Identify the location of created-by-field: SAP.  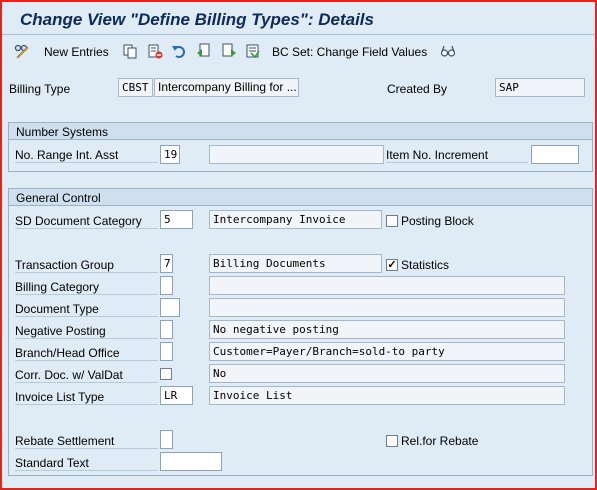
(540, 87).